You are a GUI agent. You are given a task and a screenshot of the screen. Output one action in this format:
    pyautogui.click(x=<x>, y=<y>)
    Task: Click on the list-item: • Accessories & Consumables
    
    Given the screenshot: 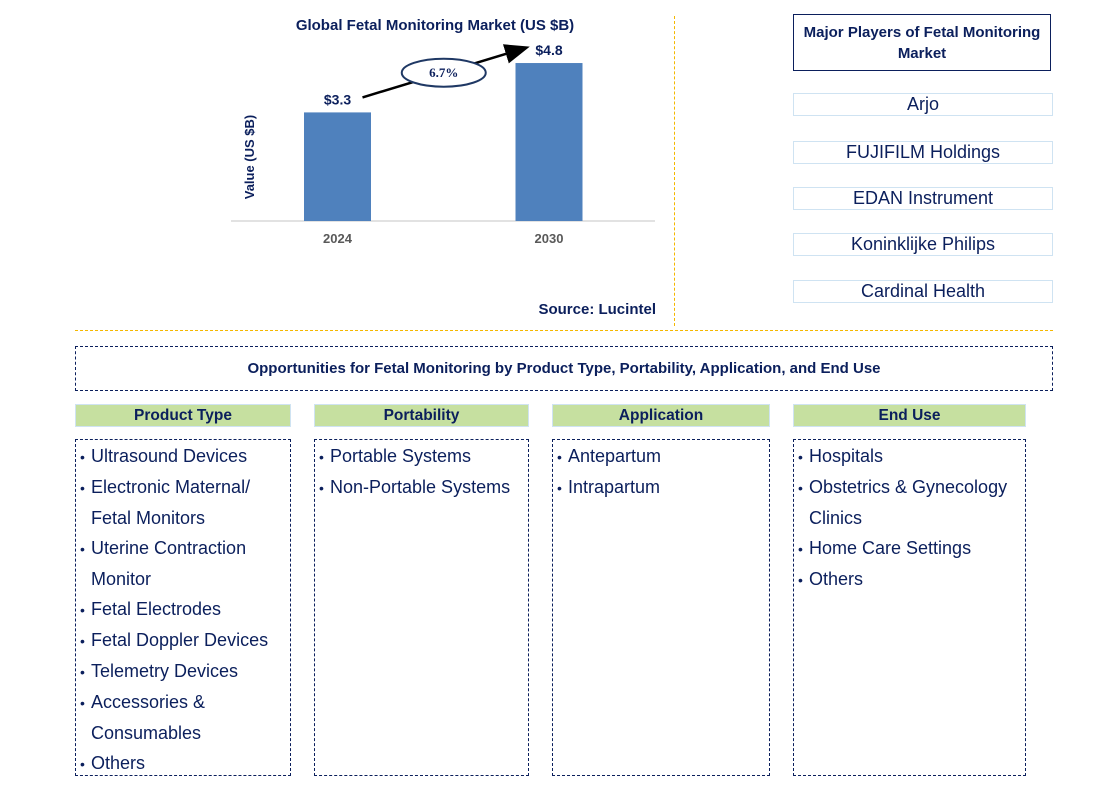 What is the action you would take?
    pyautogui.click(x=184, y=717)
    